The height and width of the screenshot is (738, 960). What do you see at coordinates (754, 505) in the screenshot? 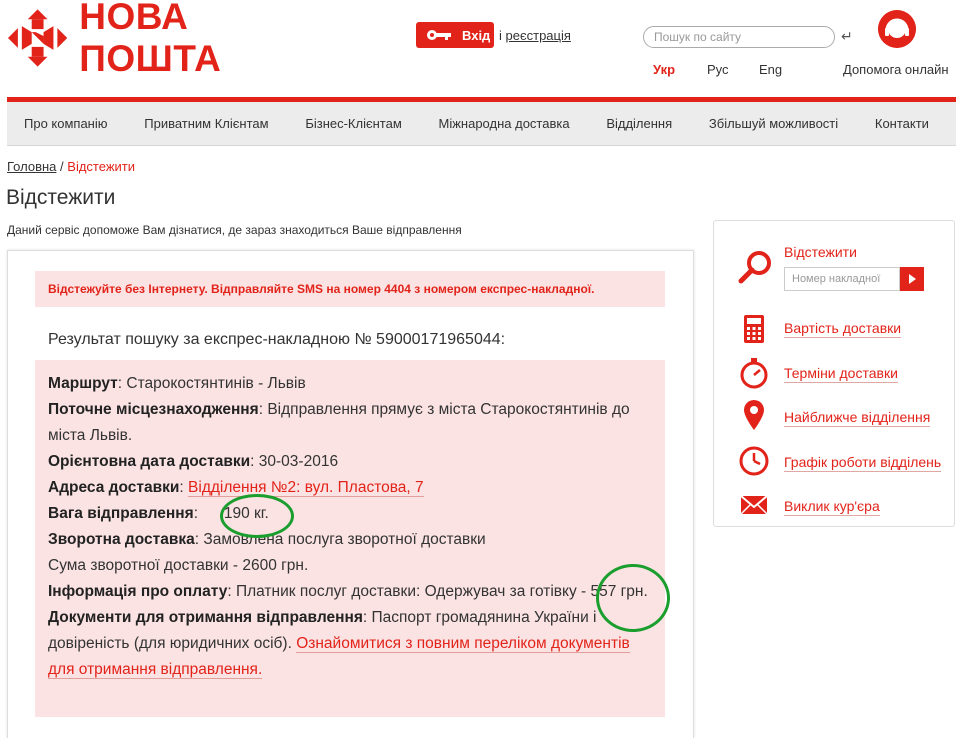
I see `envelope-icon` at bounding box center [754, 505].